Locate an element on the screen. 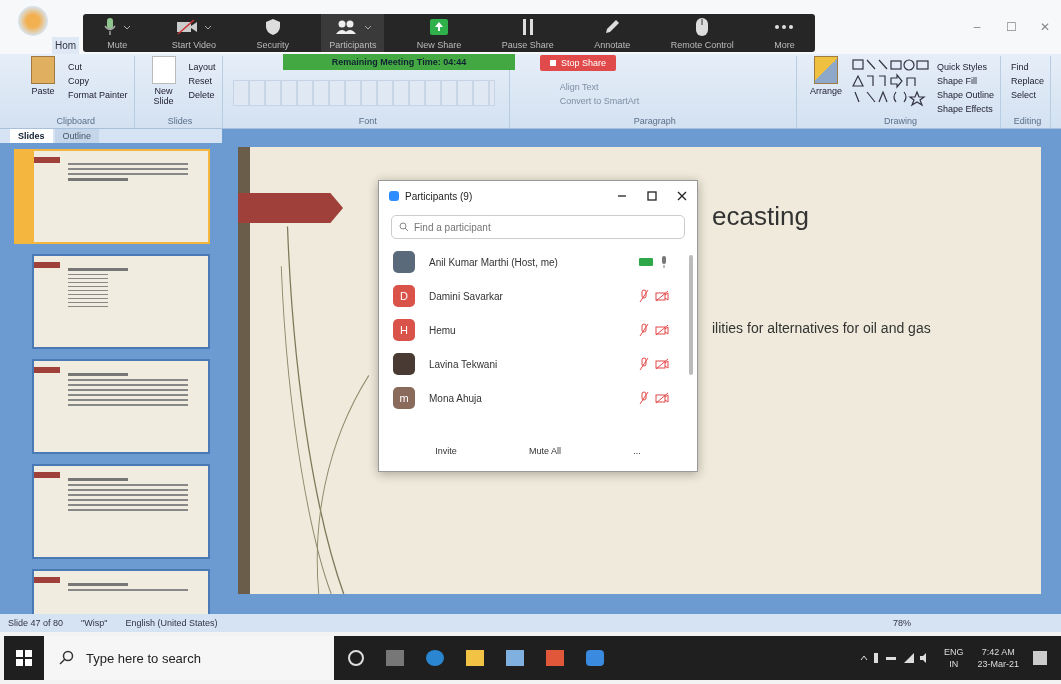 The image size is (1061, 684). participant-name: Lavina Tekwani is located at coordinates (463, 364).